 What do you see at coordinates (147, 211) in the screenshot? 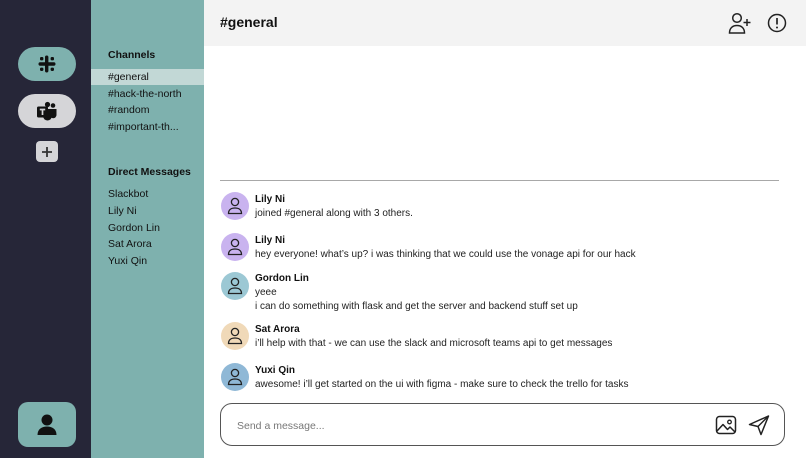
I see `sidebar-dm-lily-ni: Lily Ni` at bounding box center [147, 211].